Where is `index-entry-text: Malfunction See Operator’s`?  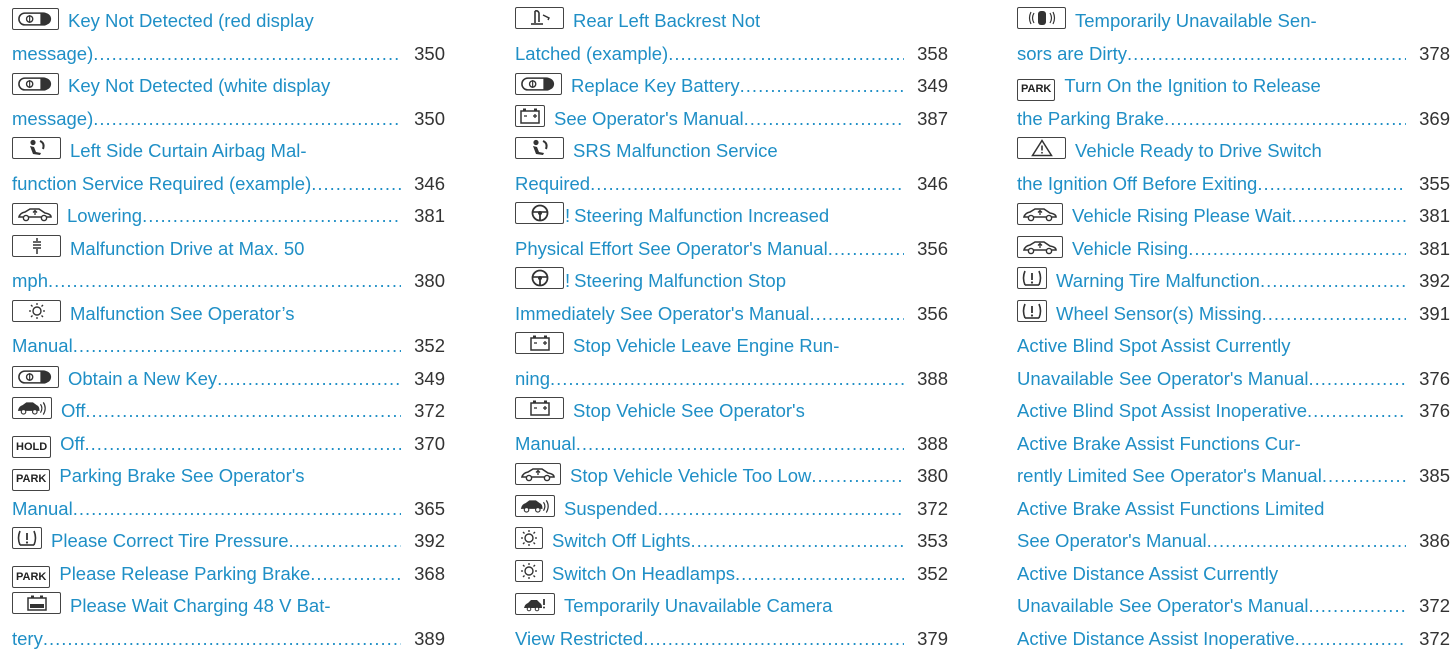 index-entry-text: Malfunction See Operator’s is located at coordinates (182, 314).